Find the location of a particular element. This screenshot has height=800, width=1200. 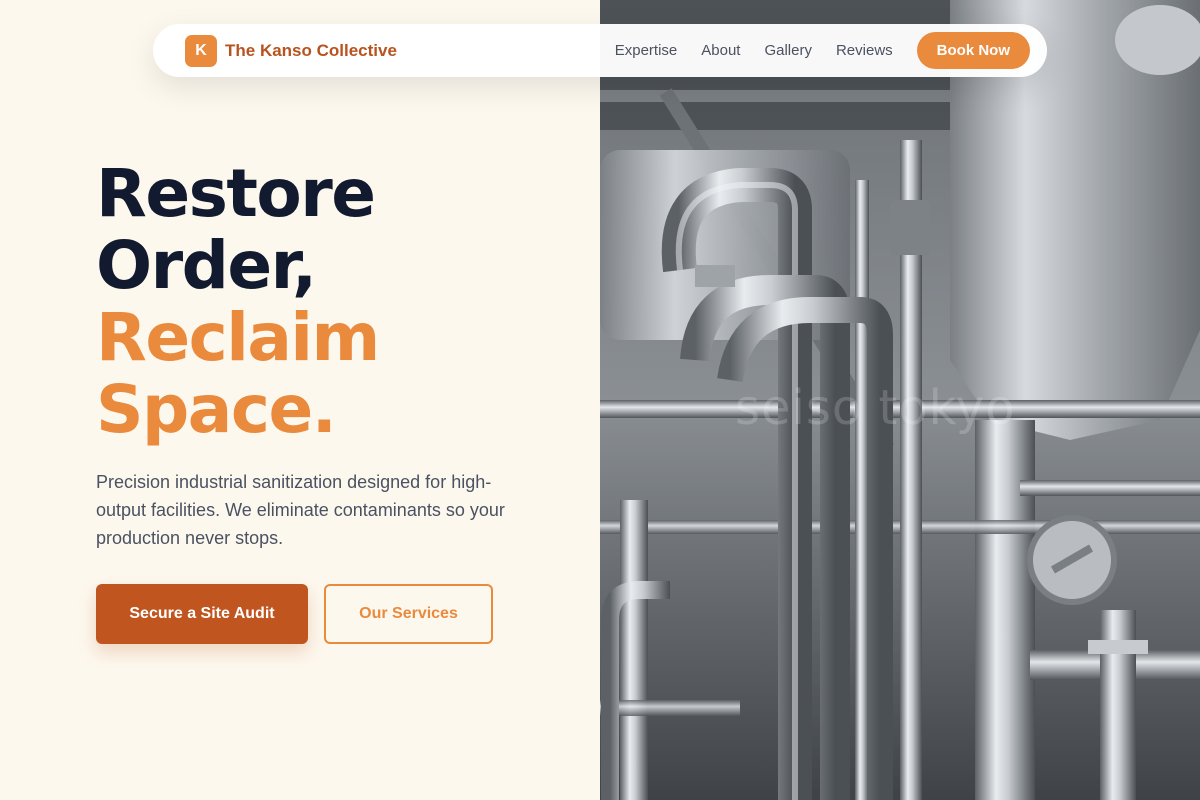

hero-headline: Restore Order, Reclaim Space. is located at coordinates (238, 301).